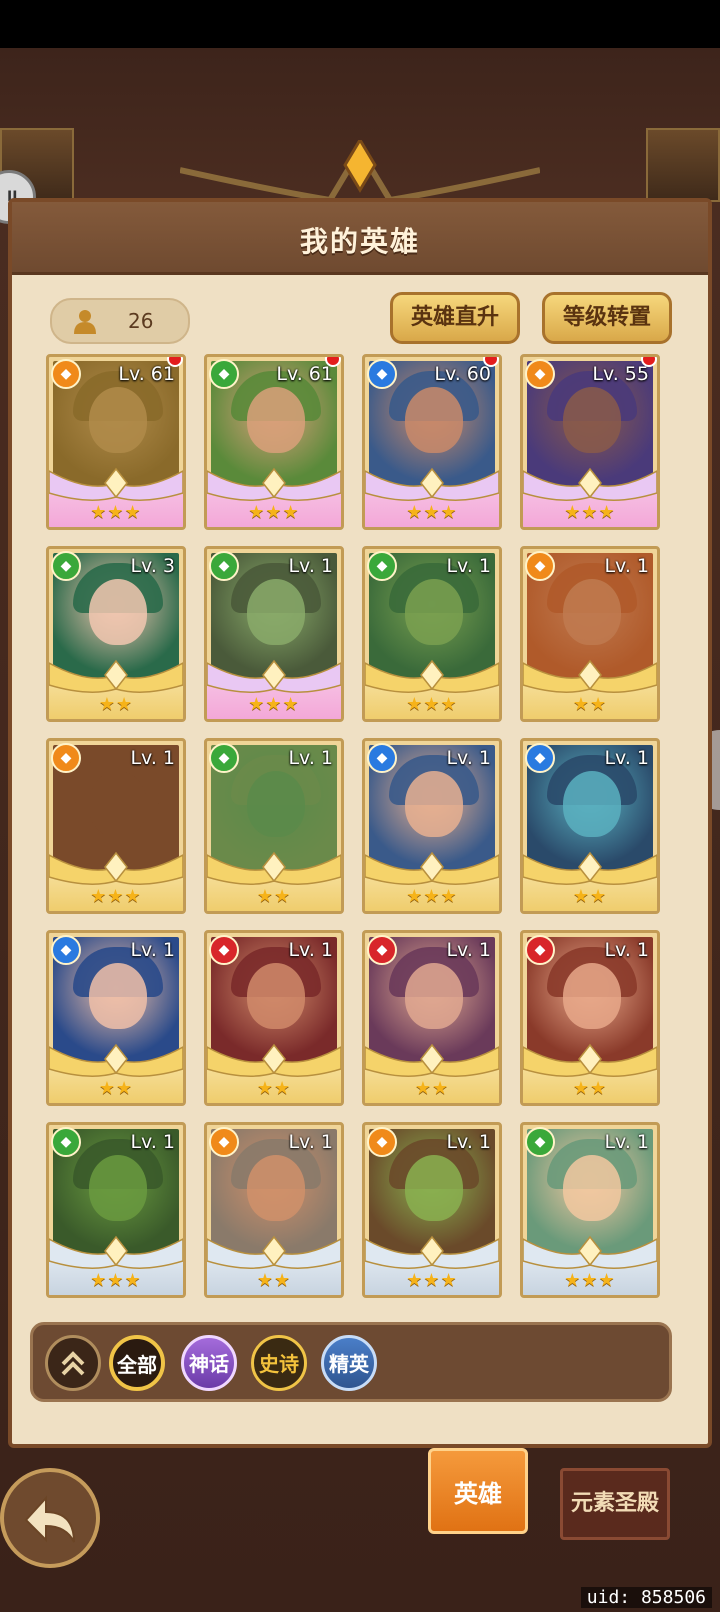  I want to click on filter-elite: 精英, so click(349, 1363).